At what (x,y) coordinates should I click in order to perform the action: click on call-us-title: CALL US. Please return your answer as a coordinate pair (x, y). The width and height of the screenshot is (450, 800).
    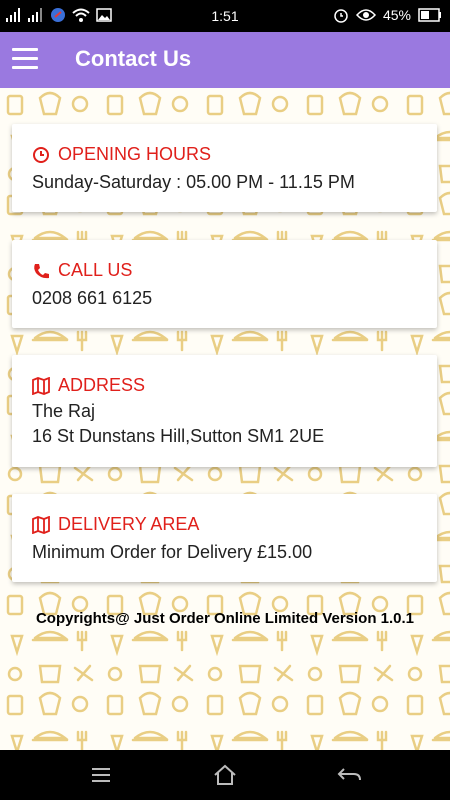
    Looking at the image, I should click on (95, 270).